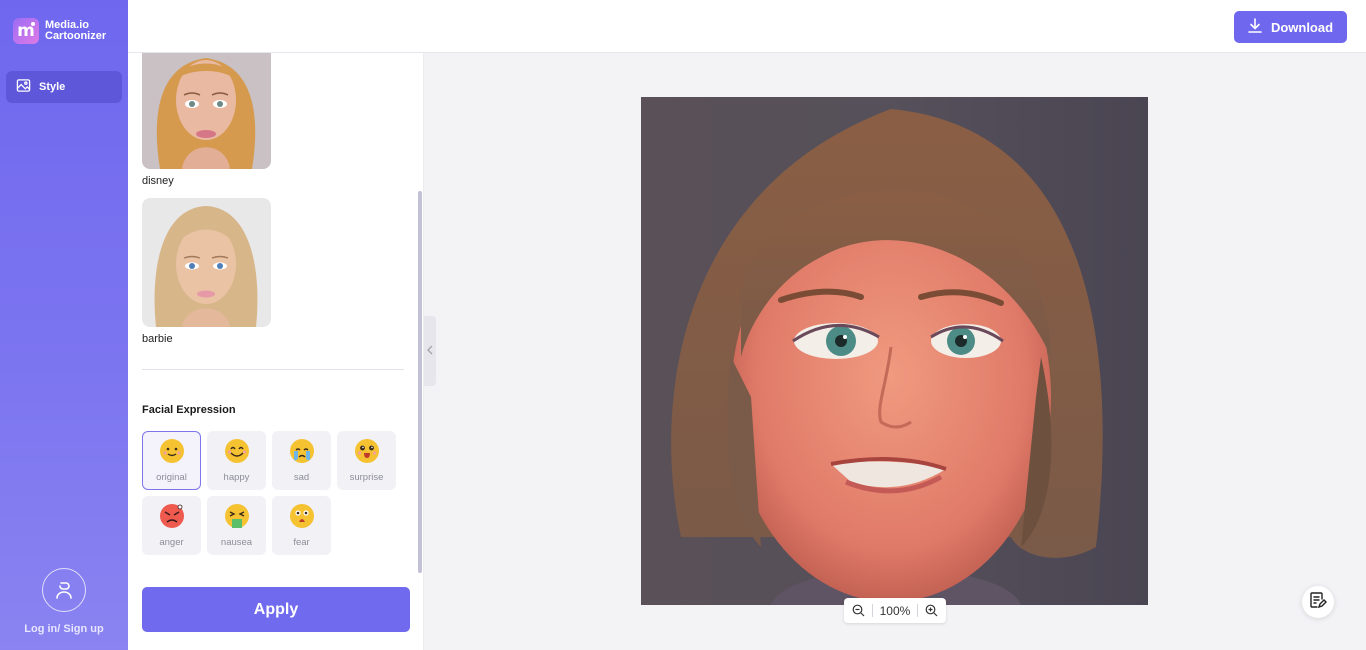 The height and width of the screenshot is (650, 1366). I want to click on brand-line-2: Cartoonizer, so click(76, 36).